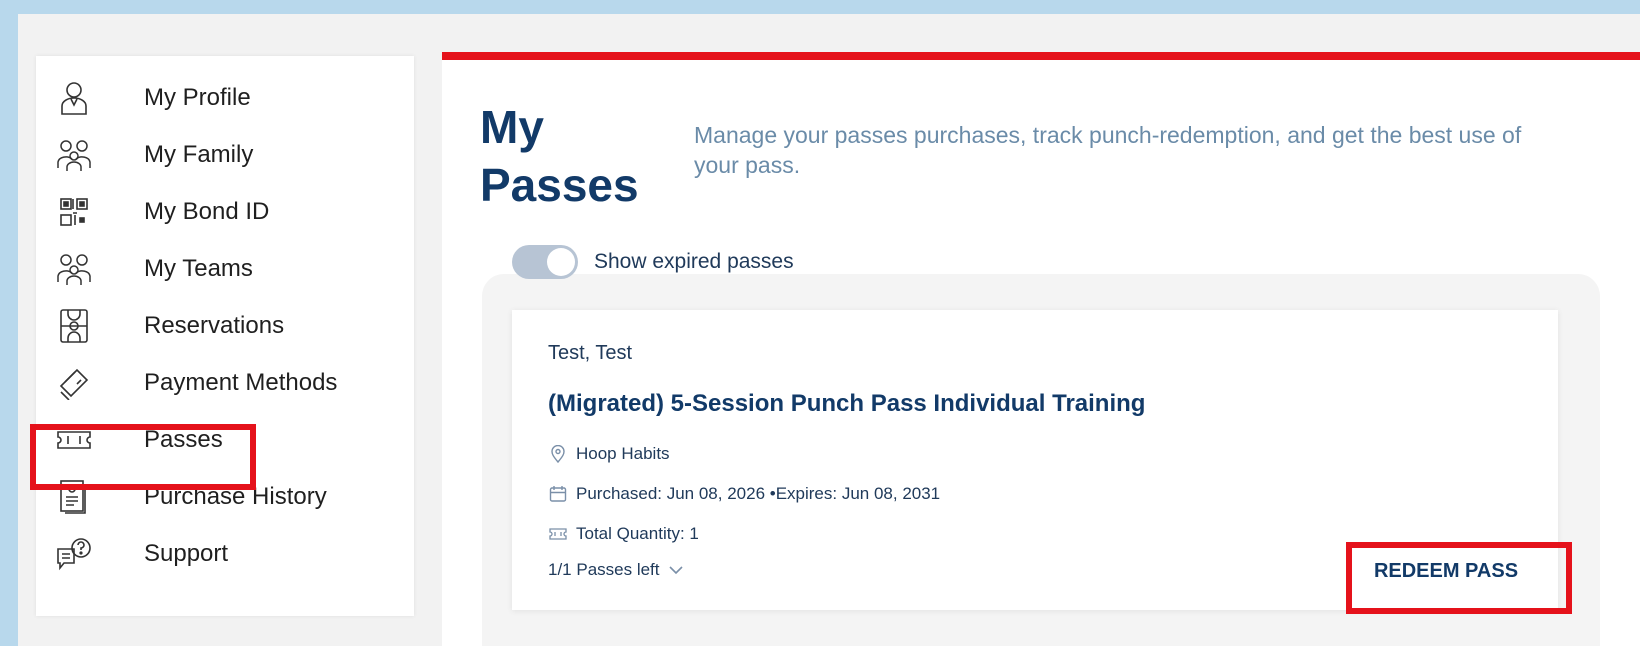  Describe the element at coordinates (512, 127) in the screenshot. I see `page-title-line1: My` at that location.